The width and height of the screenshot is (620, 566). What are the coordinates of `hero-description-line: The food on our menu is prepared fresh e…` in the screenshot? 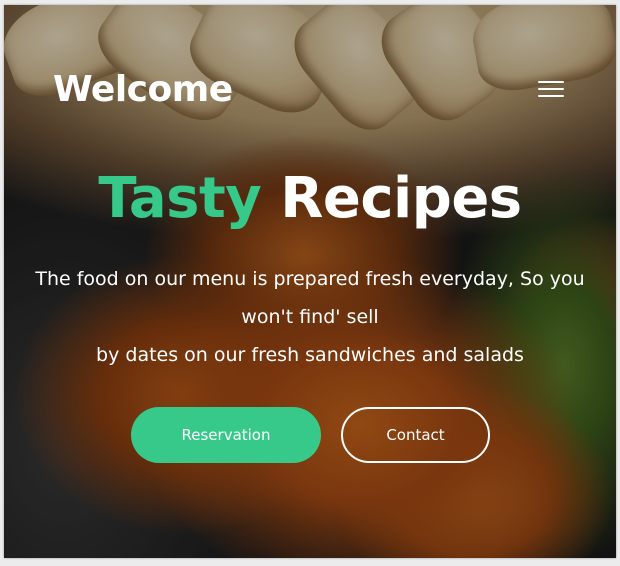 It's located at (310, 298).